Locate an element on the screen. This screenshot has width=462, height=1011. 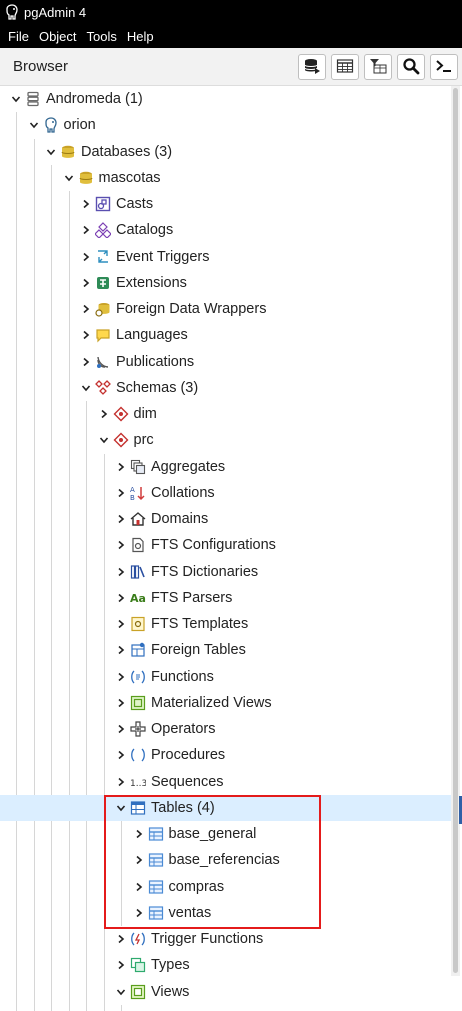
tree-node: Tables (4) is located at coordinates (229, 807).